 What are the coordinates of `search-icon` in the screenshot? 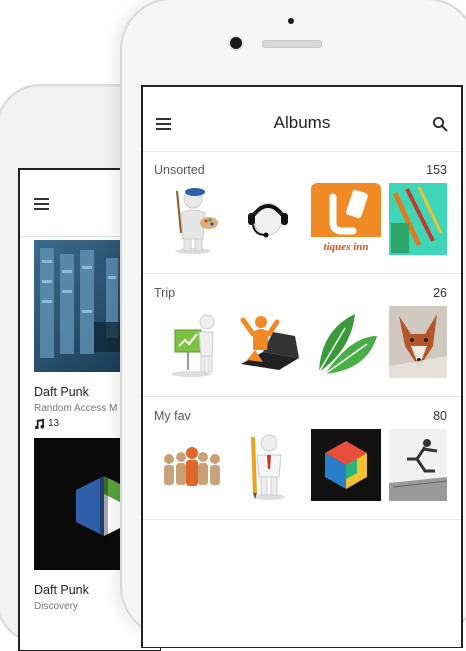 It's located at (440, 124).